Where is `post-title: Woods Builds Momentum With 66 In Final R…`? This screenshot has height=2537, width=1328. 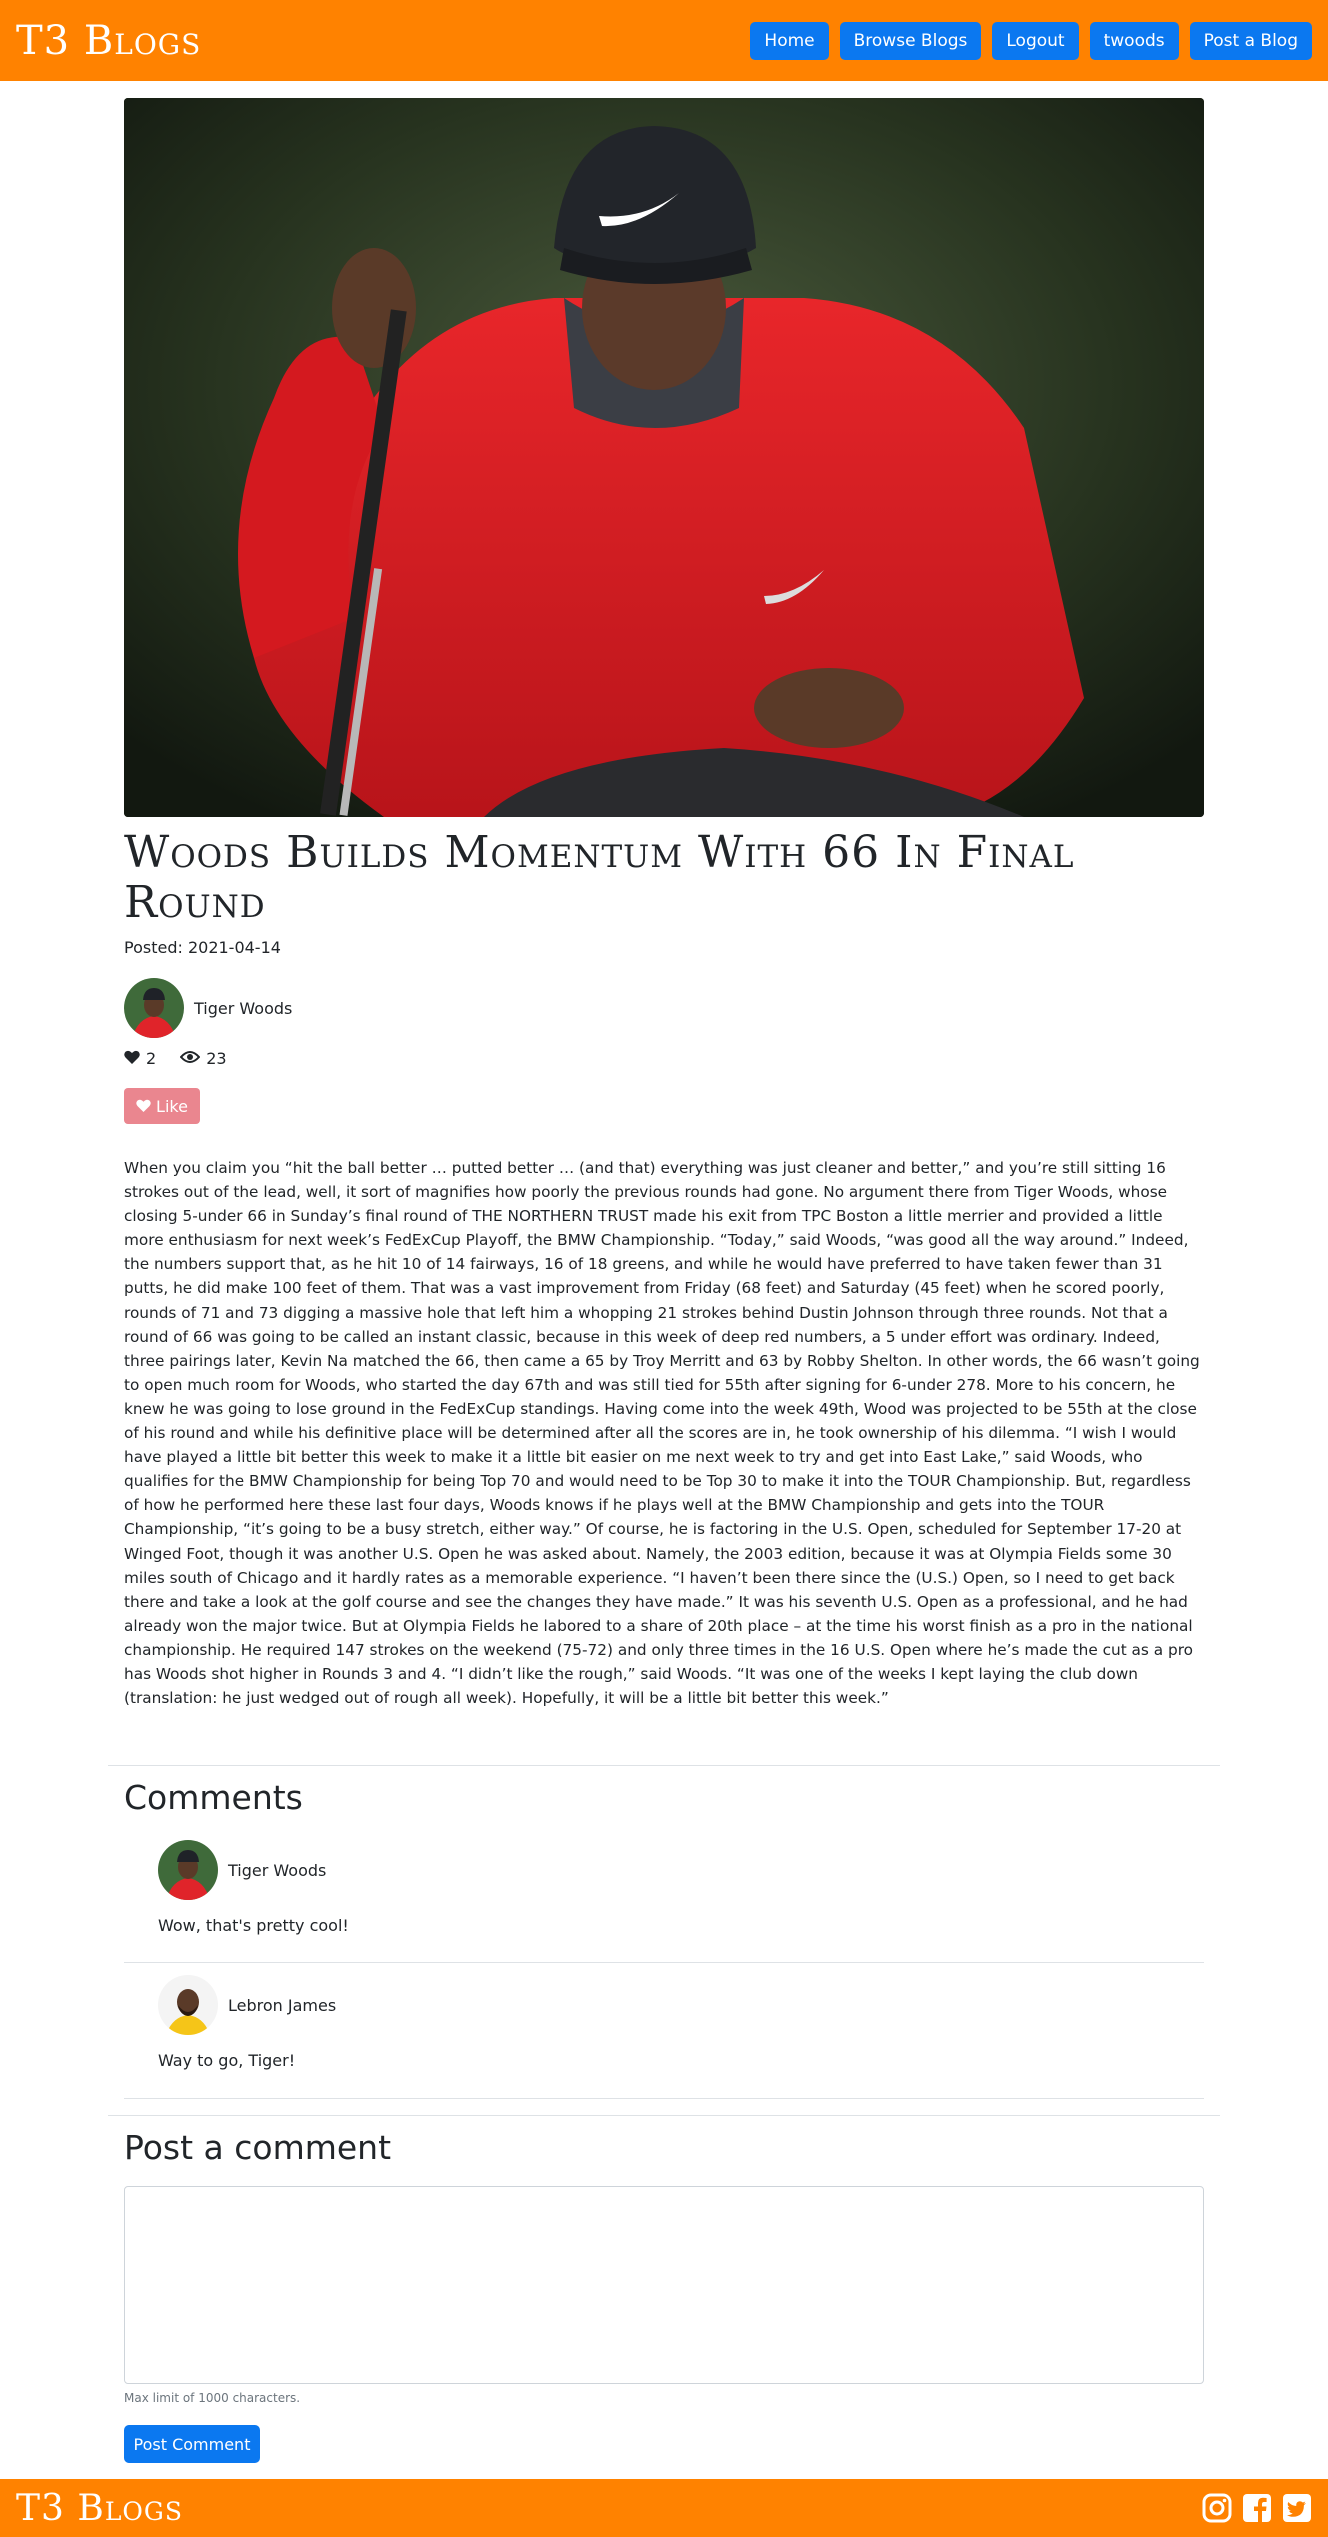 post-title: Woods Builds Momentum With 66 In Final R… is located at coordinates (599, 877).